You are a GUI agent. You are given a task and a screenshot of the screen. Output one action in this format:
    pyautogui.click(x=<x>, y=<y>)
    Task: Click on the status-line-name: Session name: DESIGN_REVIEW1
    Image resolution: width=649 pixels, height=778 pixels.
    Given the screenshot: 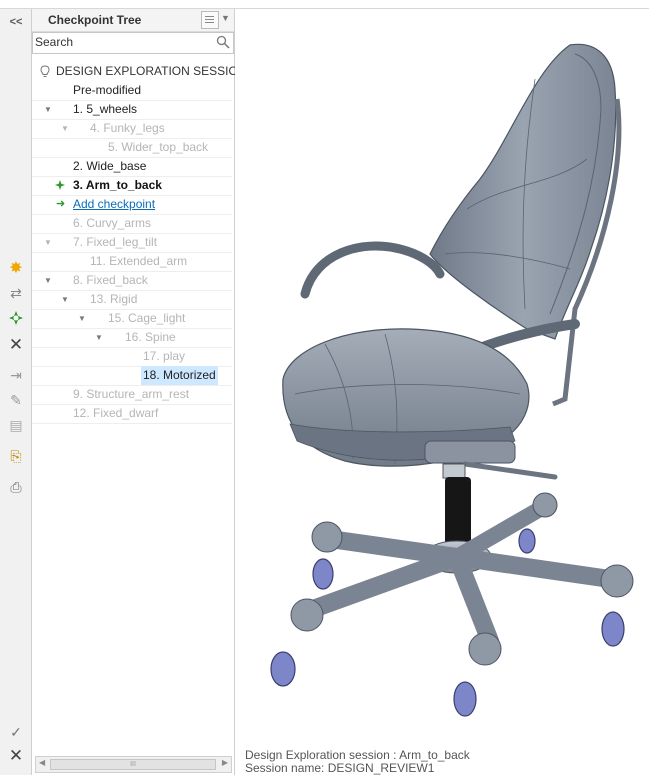 What is the action you would take?
    pyautogui.click(x=340, y=768)
    